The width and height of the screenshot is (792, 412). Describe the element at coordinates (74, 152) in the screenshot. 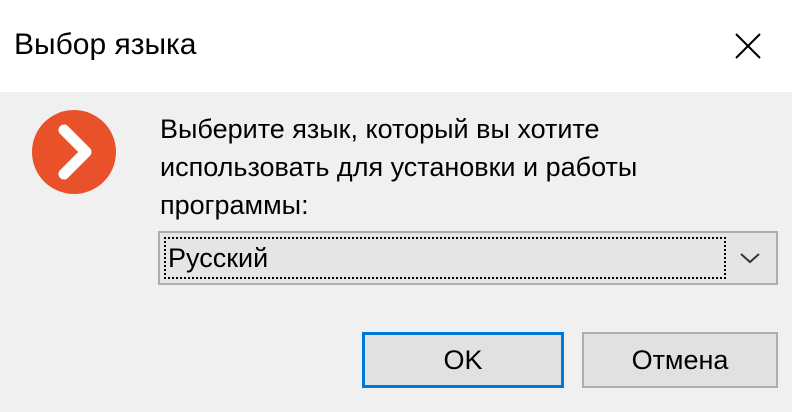

I see `arrow-right-circle-icon` at that location.